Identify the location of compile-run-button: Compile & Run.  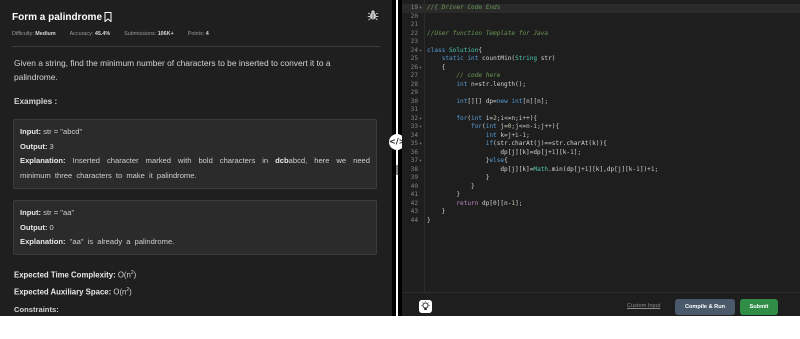
(705, 307).